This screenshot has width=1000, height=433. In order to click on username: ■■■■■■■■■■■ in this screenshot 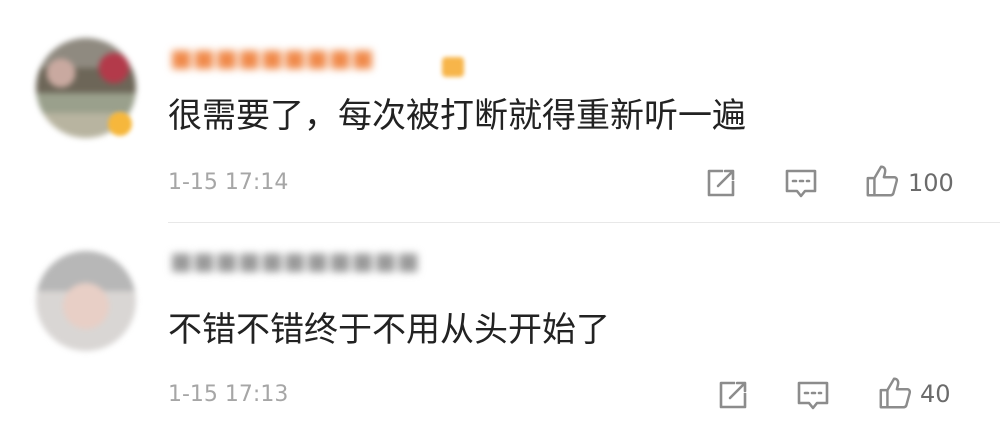, I will do `click(320, 261)`.